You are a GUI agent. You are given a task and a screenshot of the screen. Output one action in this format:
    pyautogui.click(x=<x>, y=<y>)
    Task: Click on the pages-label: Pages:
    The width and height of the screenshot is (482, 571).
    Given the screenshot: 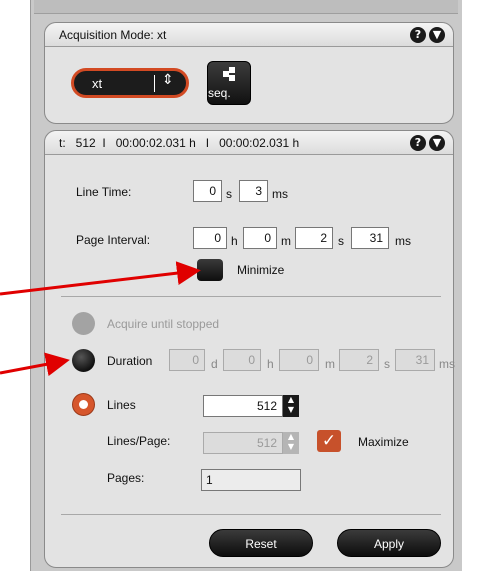 What is the action you would take?
    pyautogui.click(x=126, y=478)
    